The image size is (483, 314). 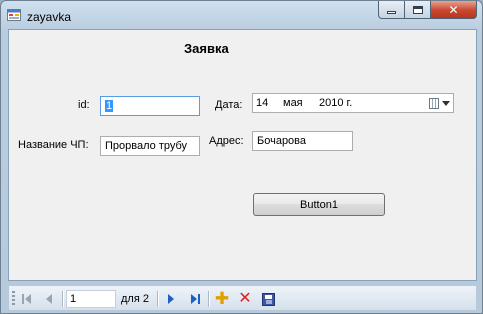 I want to click on date-year: 2010 г., so click(x=335, y=103).